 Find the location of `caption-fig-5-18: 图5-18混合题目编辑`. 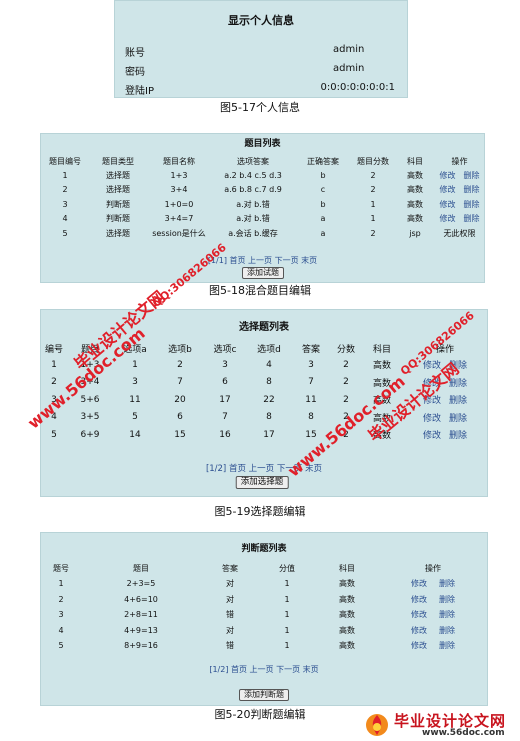

caption-fig-5-18: 图5-18混合题目编辑 is located at coordinates (260, 290).